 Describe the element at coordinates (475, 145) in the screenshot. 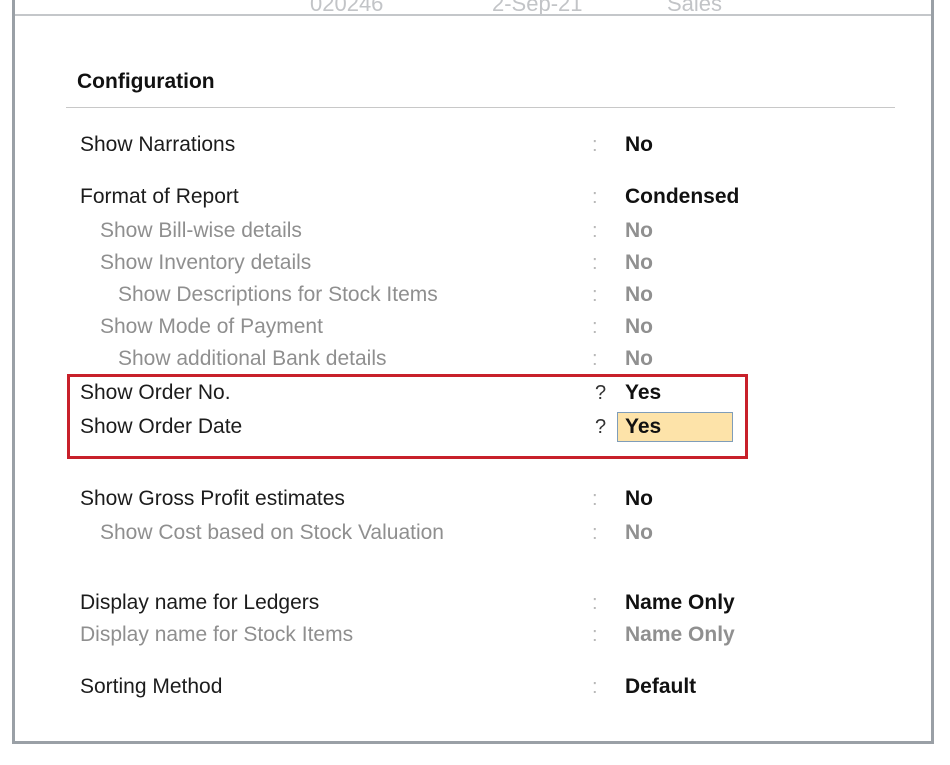

I see `option-row-show-narrations: Show Narrations : No` at that location.